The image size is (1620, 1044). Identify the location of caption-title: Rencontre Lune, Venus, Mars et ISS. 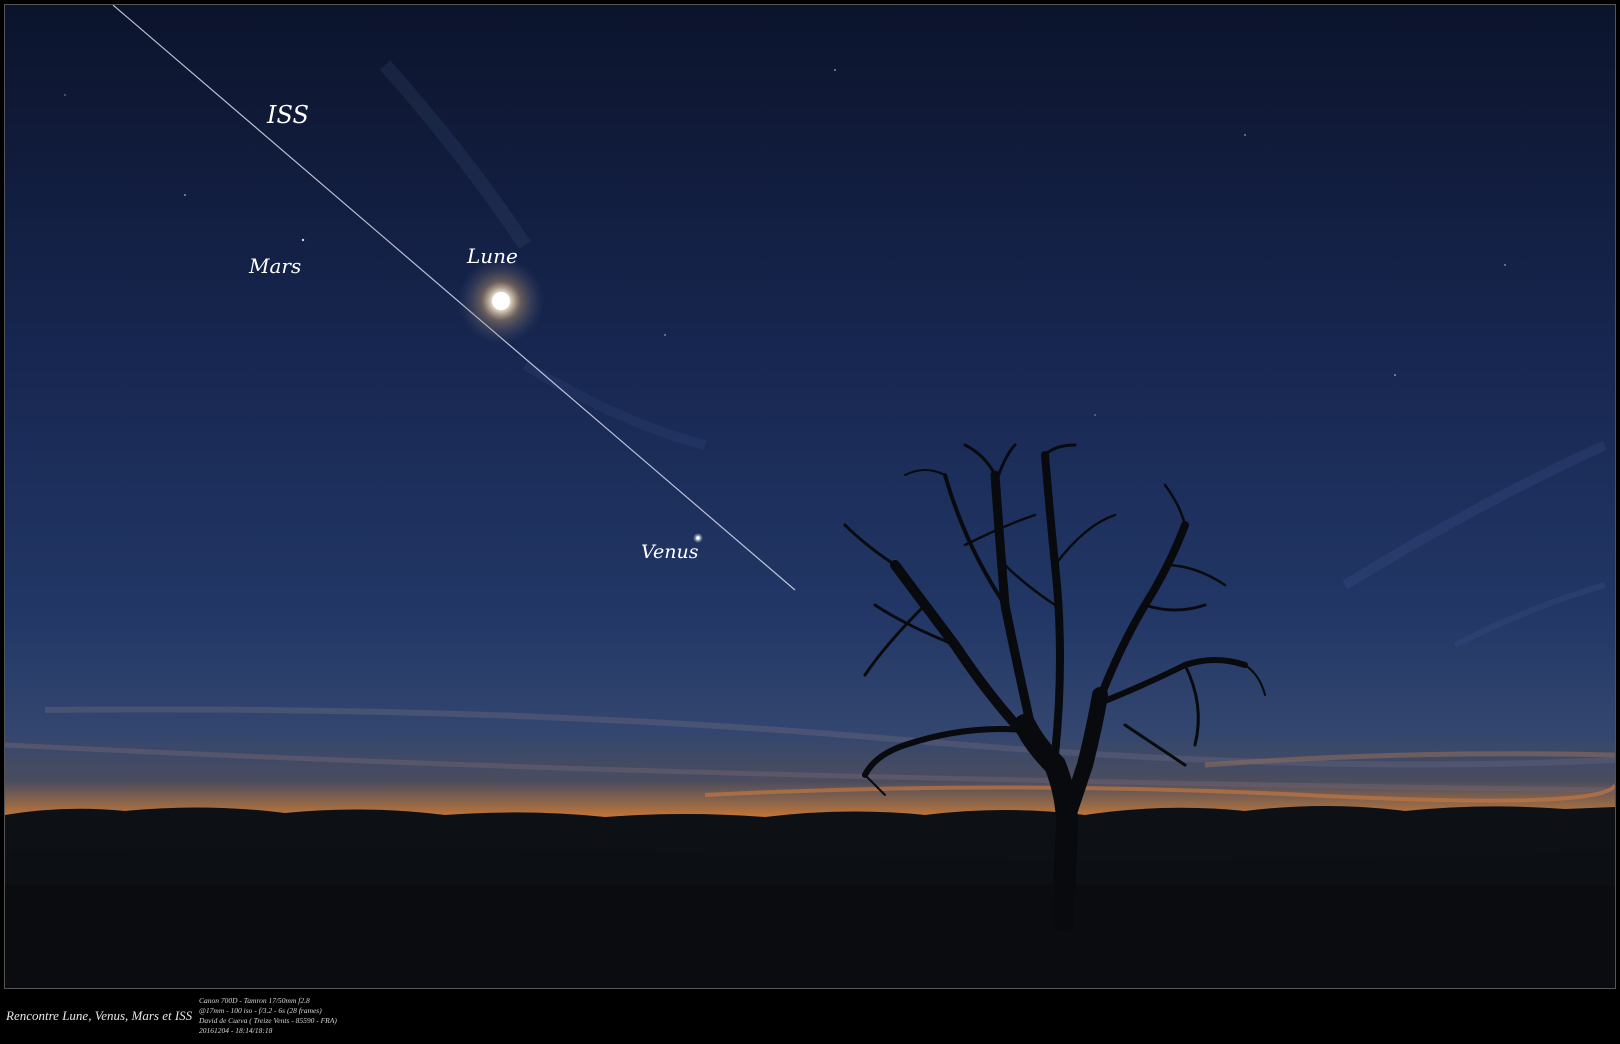
(99, 1015).